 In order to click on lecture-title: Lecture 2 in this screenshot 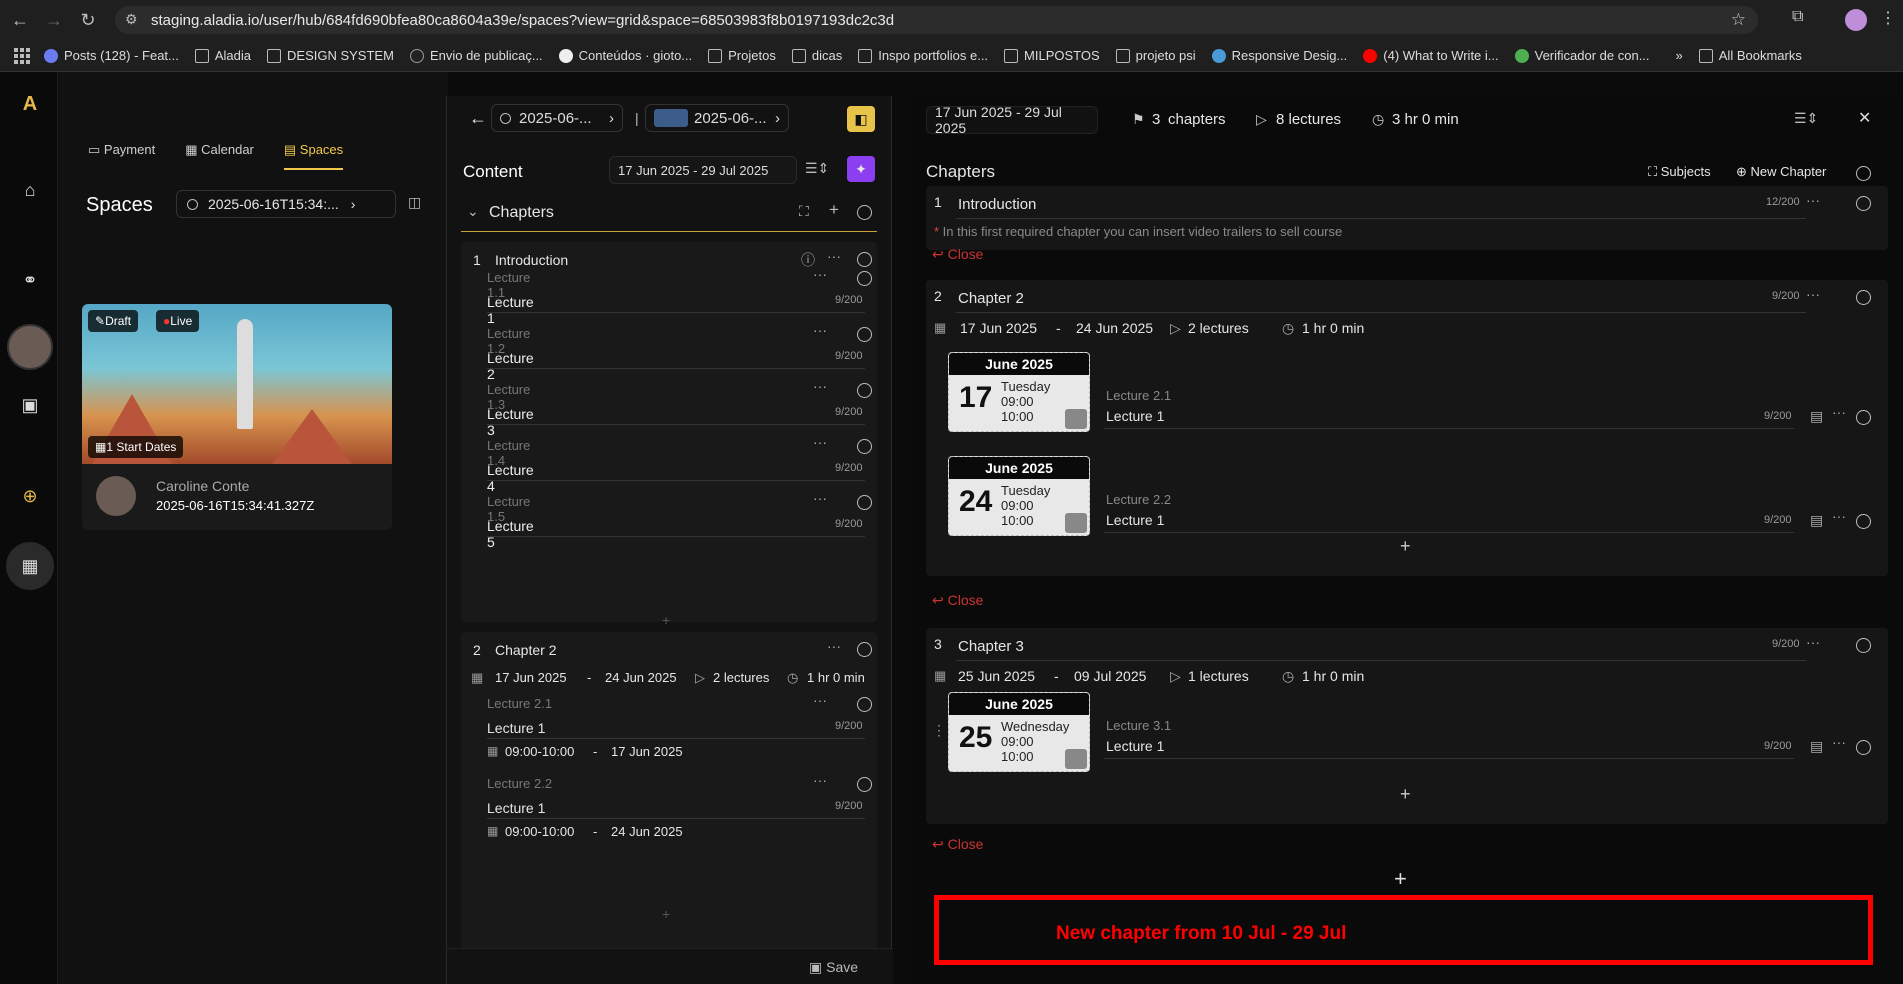, I will do `click(510, 366)`.